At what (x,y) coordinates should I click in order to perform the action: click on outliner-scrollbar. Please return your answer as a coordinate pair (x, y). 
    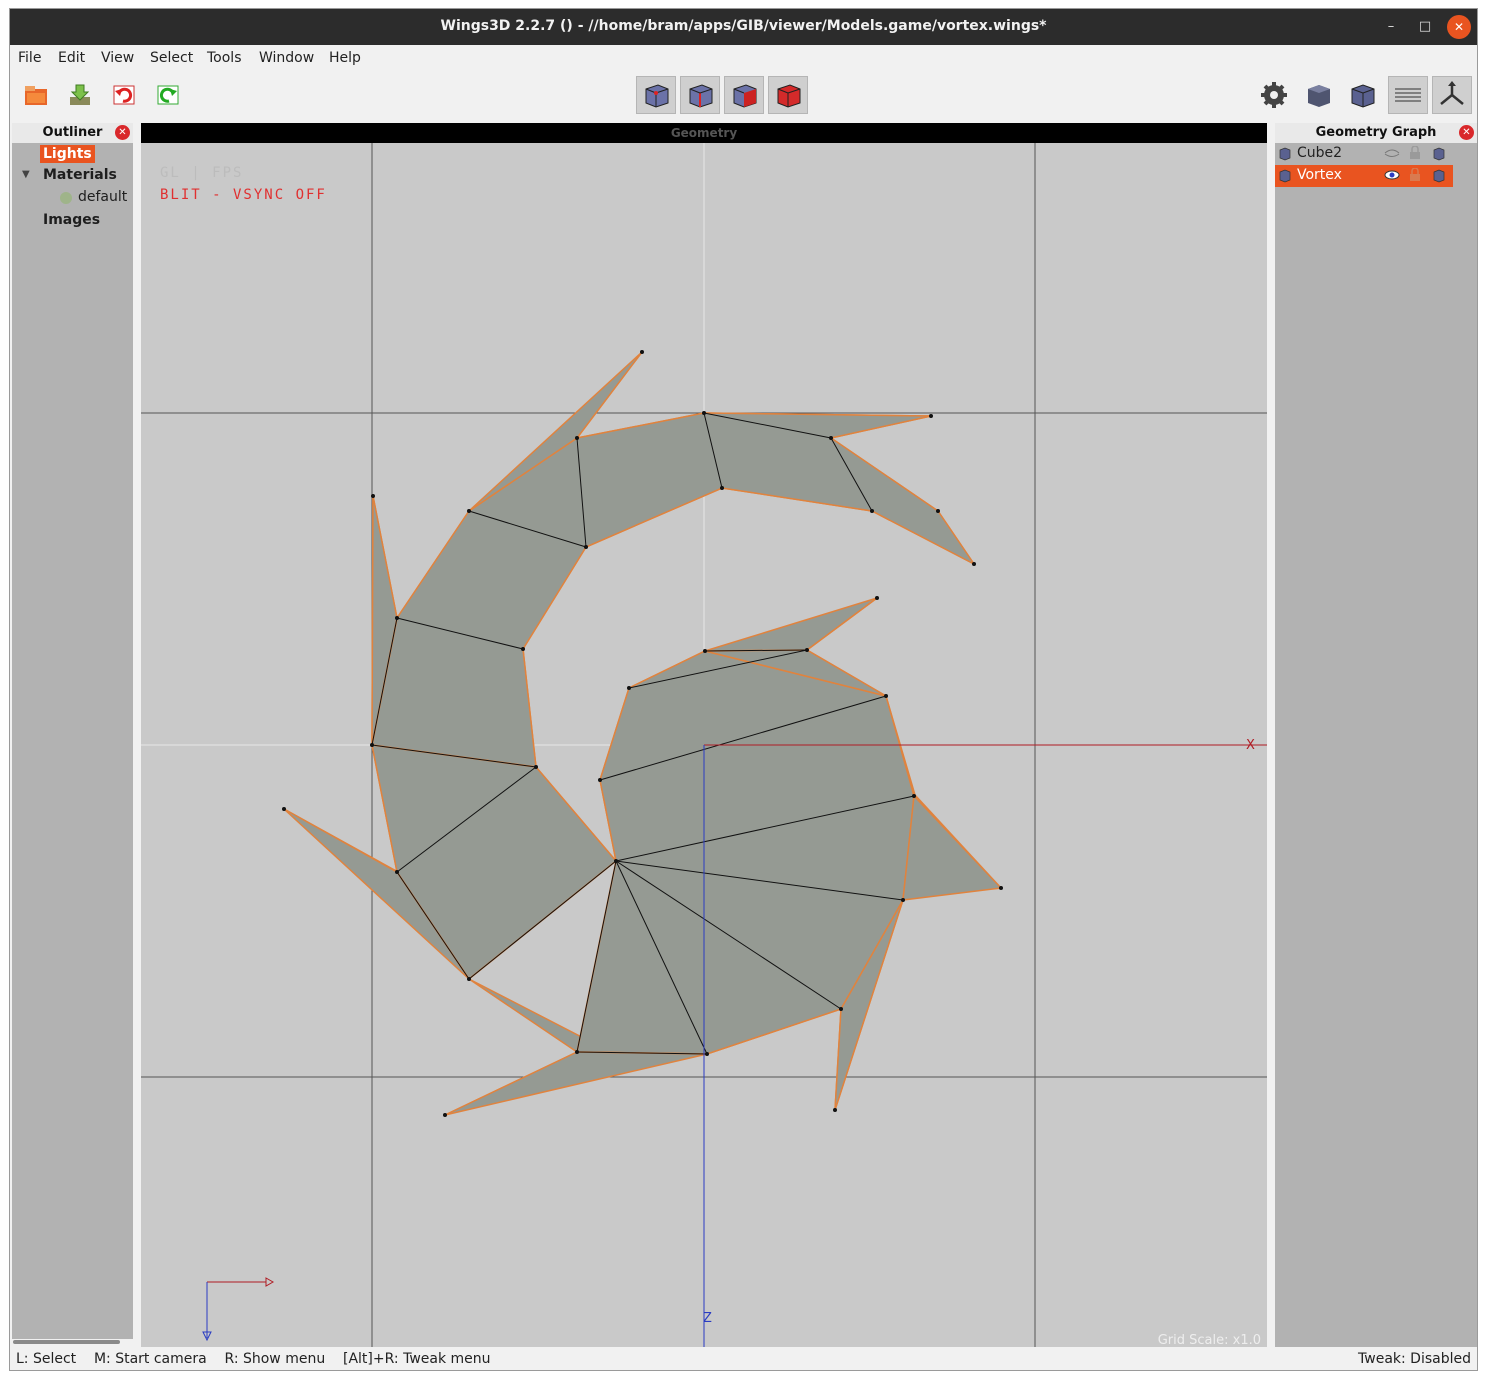
    Looking at the image, I should click on (66, 1342).